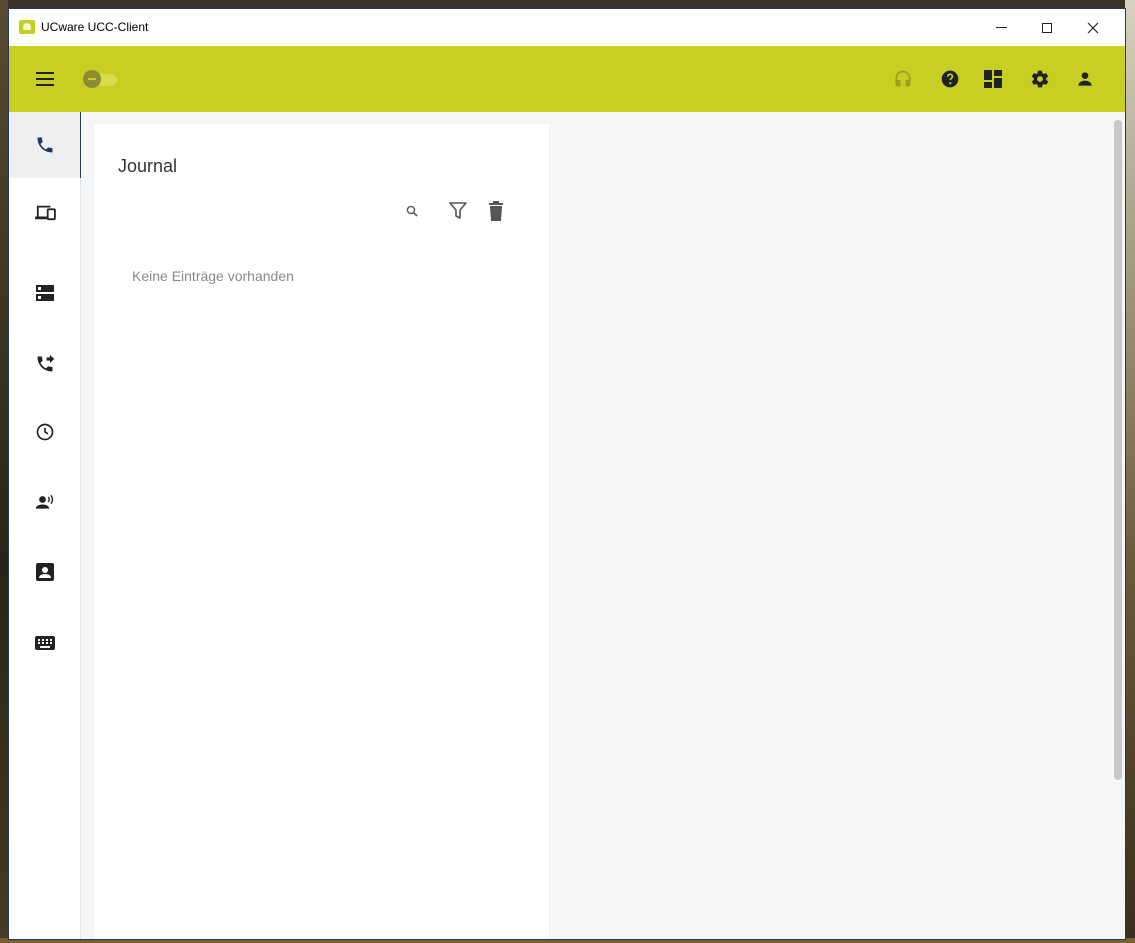  I want to click on menu-icon, so click(45, 79).